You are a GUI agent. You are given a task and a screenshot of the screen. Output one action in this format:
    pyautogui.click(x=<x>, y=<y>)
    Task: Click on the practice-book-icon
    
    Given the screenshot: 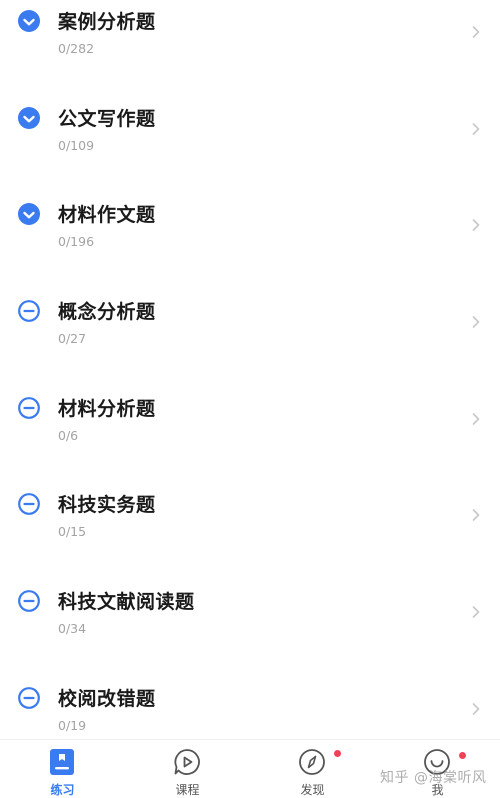 What is the action you would take?
    pyautogui.click(x=62, y=762)
    